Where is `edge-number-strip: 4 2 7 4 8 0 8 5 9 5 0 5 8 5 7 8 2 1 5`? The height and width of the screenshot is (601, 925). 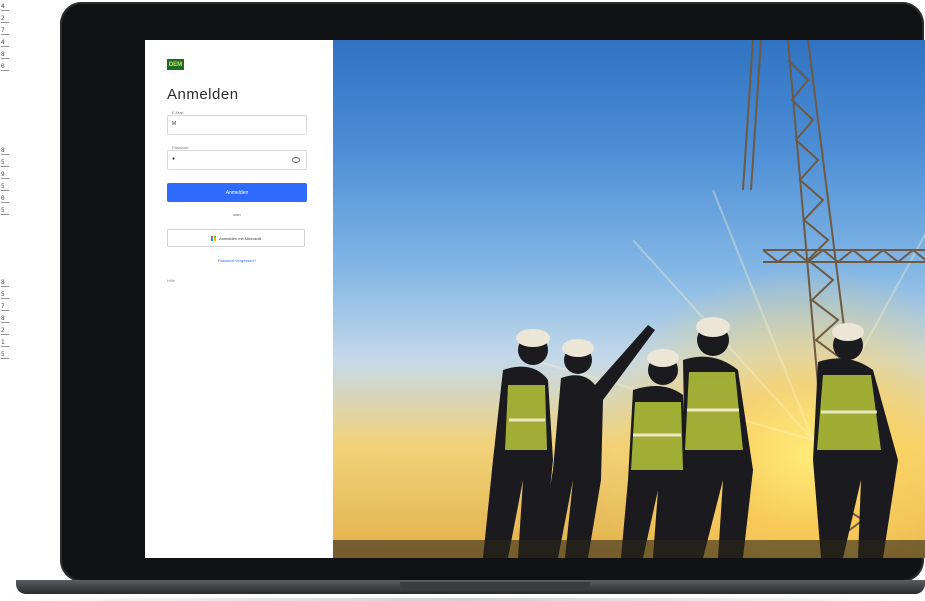 edge-number-strip: 4 2 7 4 8 0 8 5 9 5 0 5 8 5 7 8 2 1 5 is located at coordinates (6, 300).